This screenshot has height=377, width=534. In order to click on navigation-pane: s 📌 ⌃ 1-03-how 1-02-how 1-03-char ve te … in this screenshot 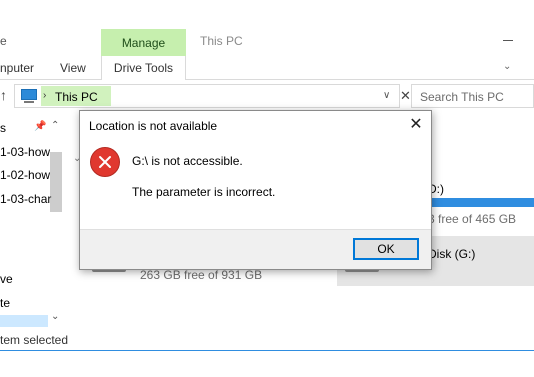, I will do `click(32, 219)`.